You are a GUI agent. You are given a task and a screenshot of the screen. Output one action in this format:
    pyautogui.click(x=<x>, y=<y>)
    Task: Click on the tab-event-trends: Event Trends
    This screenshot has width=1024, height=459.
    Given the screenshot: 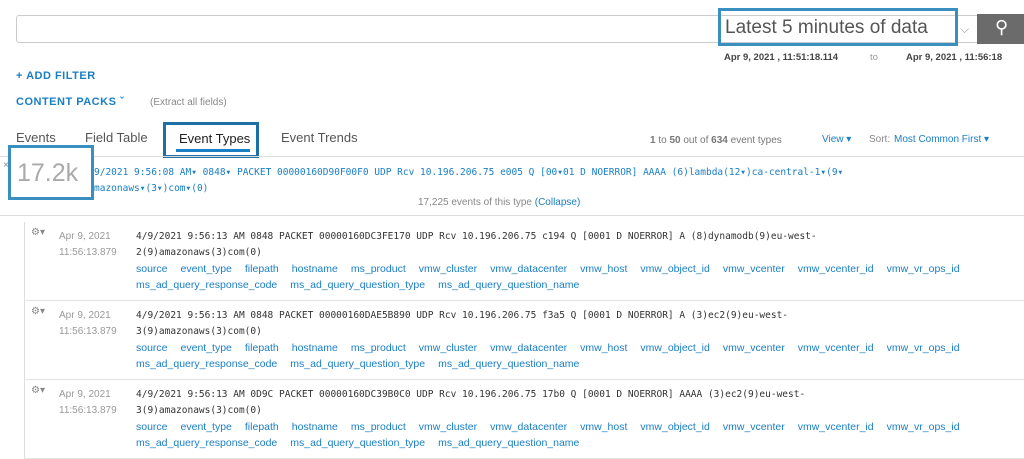 What is the action you would take?
    pyautogui.click(x=319, y=137)
    